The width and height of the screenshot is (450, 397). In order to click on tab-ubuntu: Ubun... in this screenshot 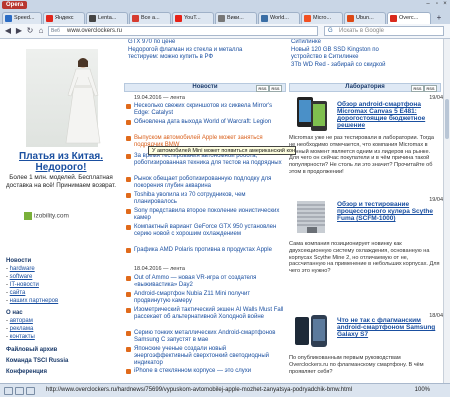, I will do `click(365, 18)`.